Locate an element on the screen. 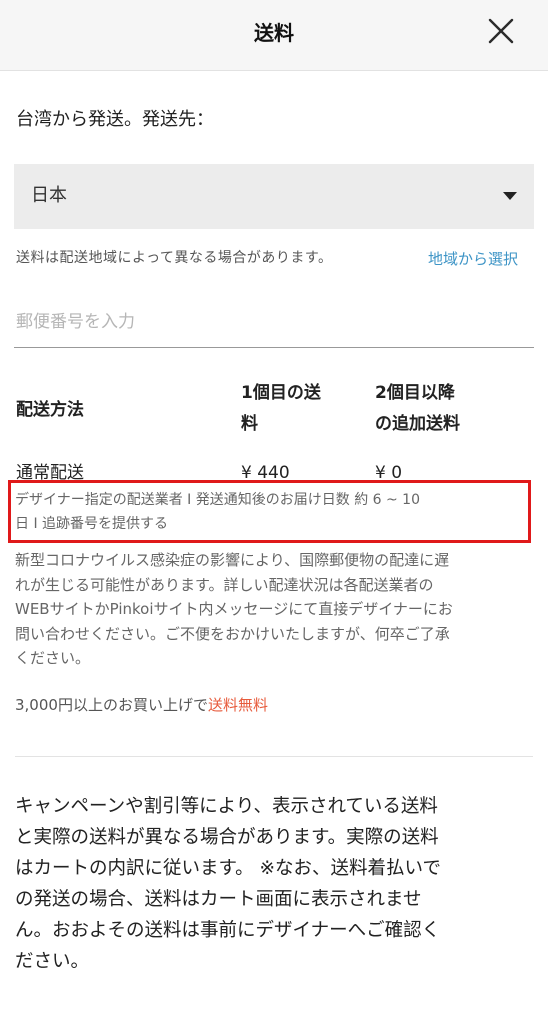 This screenshot has width=548, height=1024. close-button is located at coordinates (501, 31).